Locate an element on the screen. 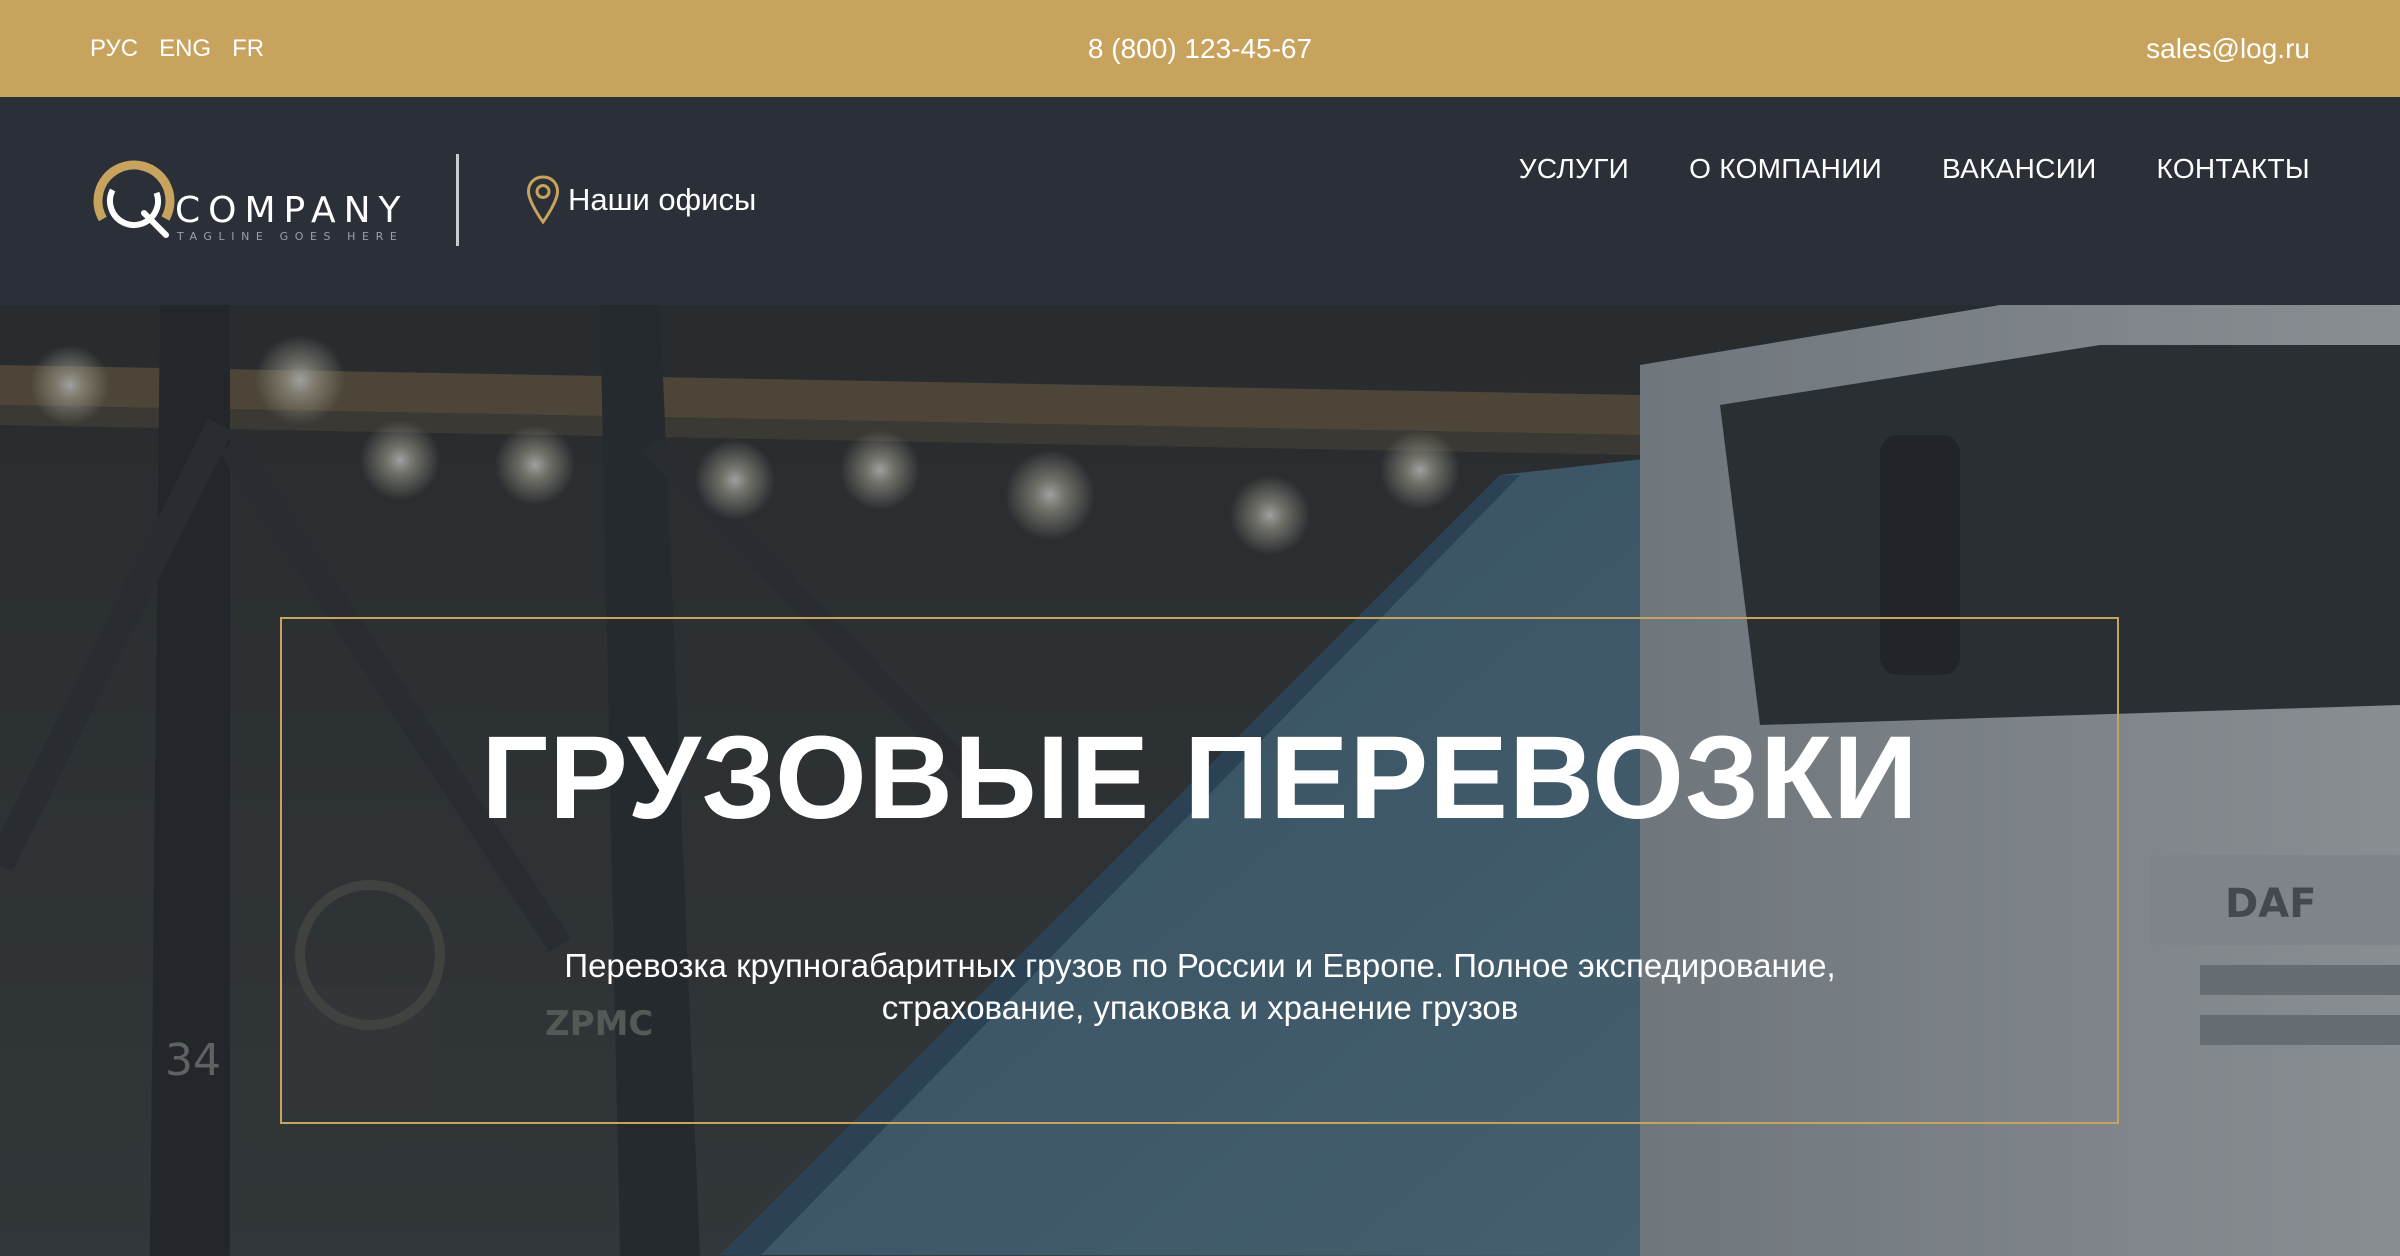 The width and height of the screenshot is (2400, 1256). header-divider is located at coordinates (457, 200).